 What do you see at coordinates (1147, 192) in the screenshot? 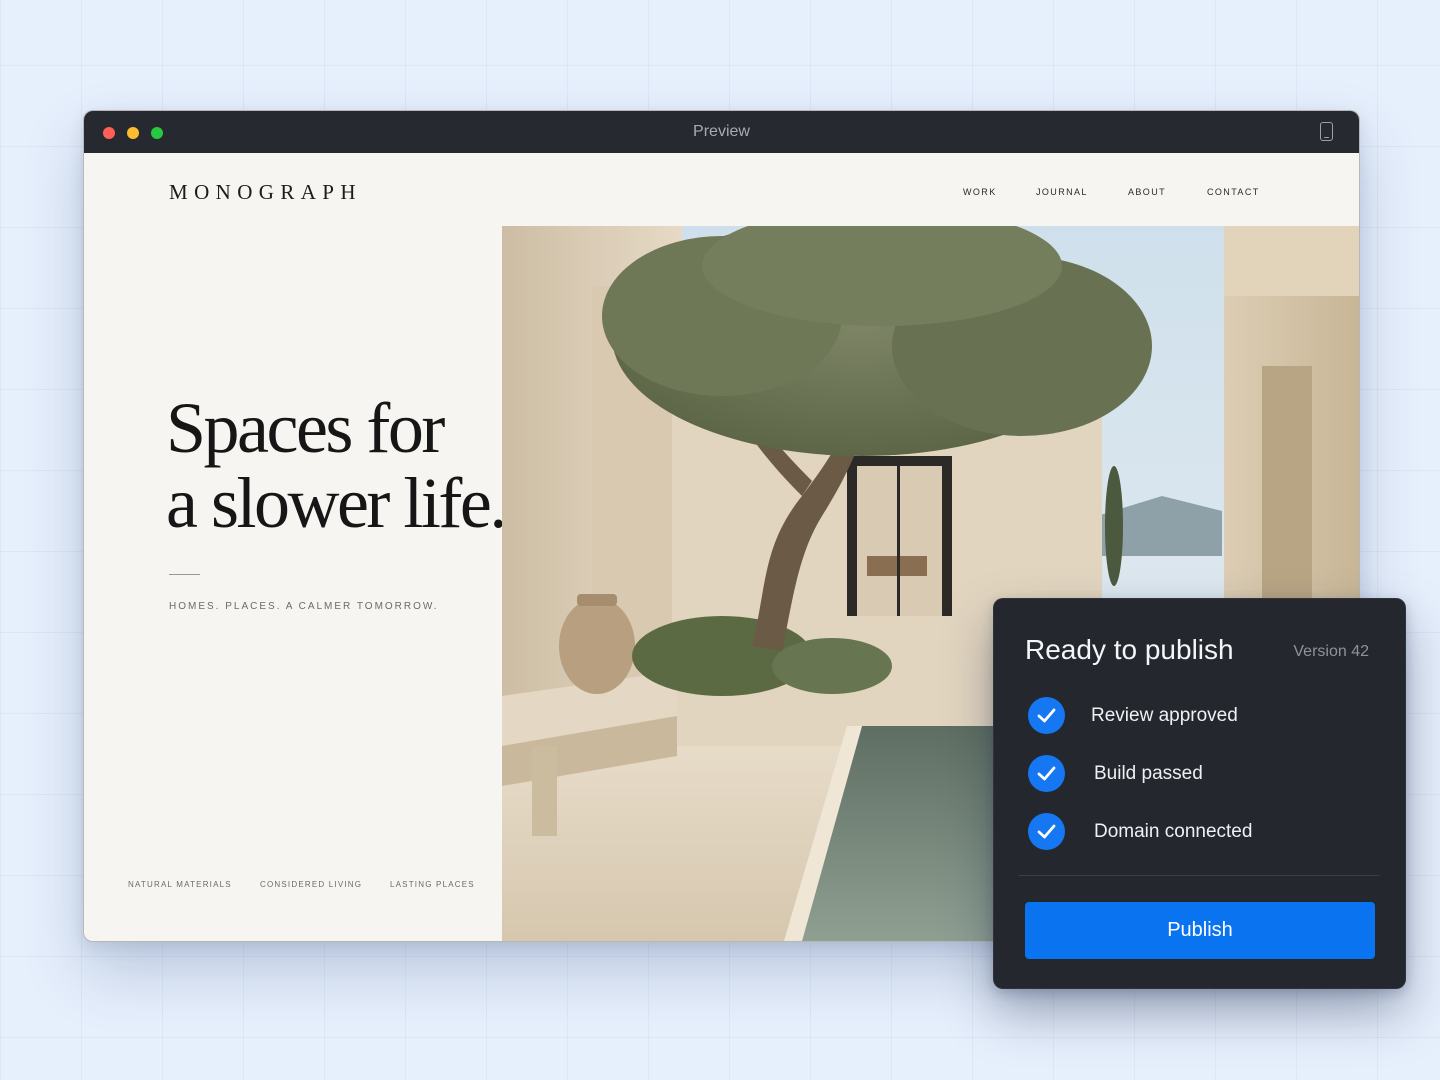
I see `nav-link-about: ABOUT` at bounding box center [1147, 192].